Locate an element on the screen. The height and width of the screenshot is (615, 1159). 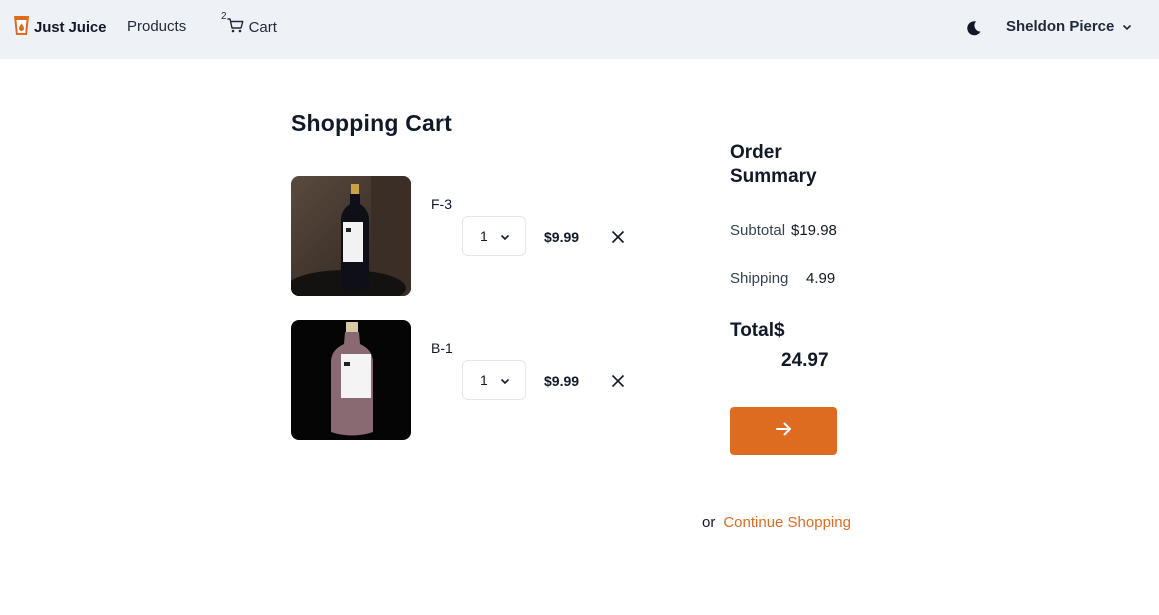
nav-products-link: Products is located at coordinates (156, 26).